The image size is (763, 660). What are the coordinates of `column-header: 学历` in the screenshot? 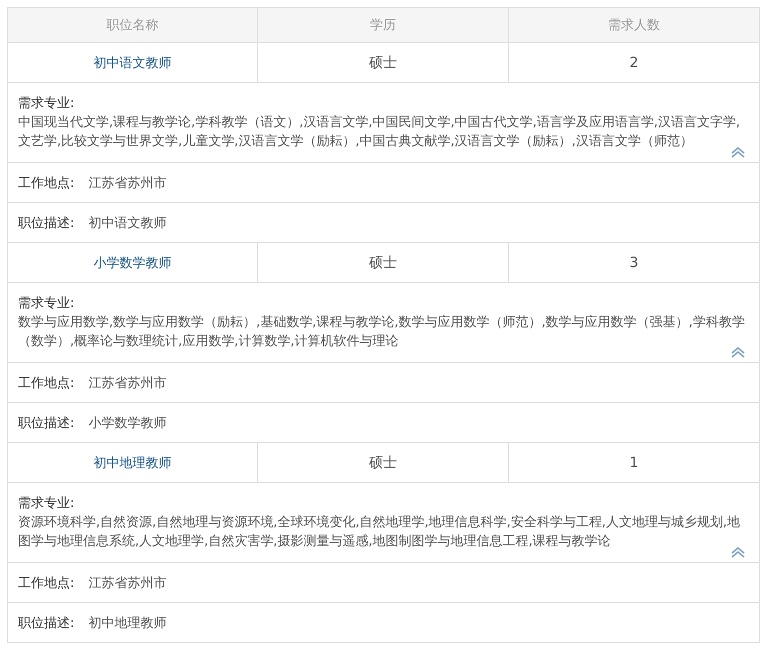 It's located at (383, 25).